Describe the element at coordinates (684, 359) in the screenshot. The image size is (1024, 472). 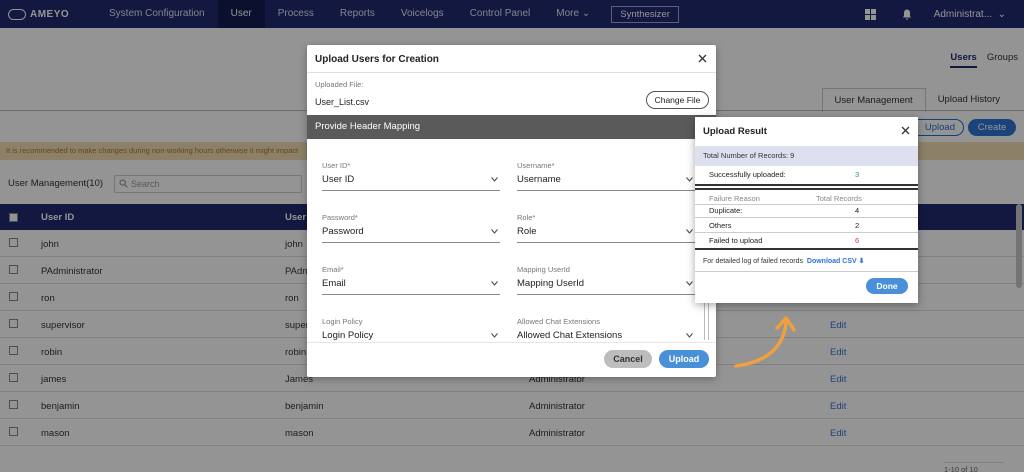
I see `upload-submit-button: Upload` at that location.